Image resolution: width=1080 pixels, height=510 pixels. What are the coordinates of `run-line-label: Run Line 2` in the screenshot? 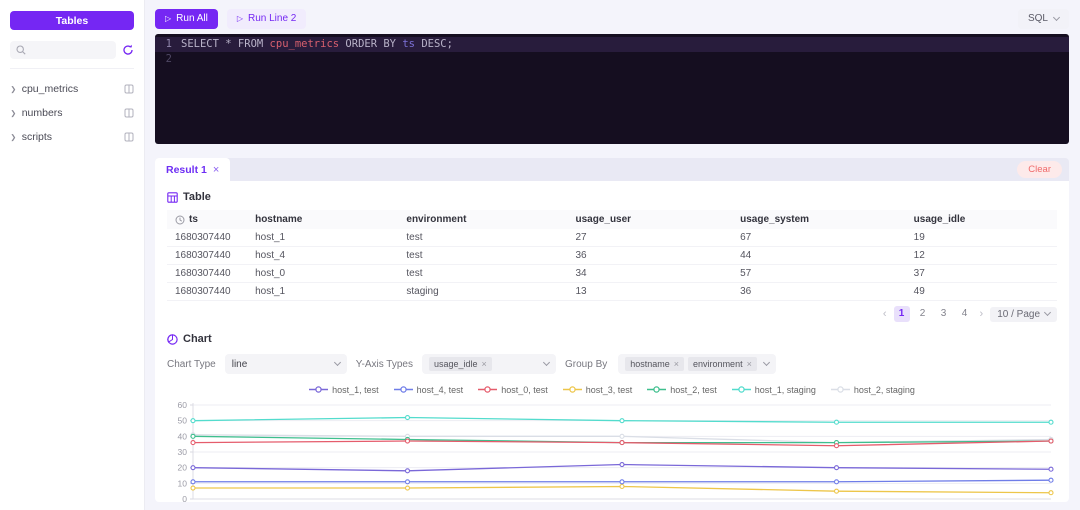 It's located at (272, 18).